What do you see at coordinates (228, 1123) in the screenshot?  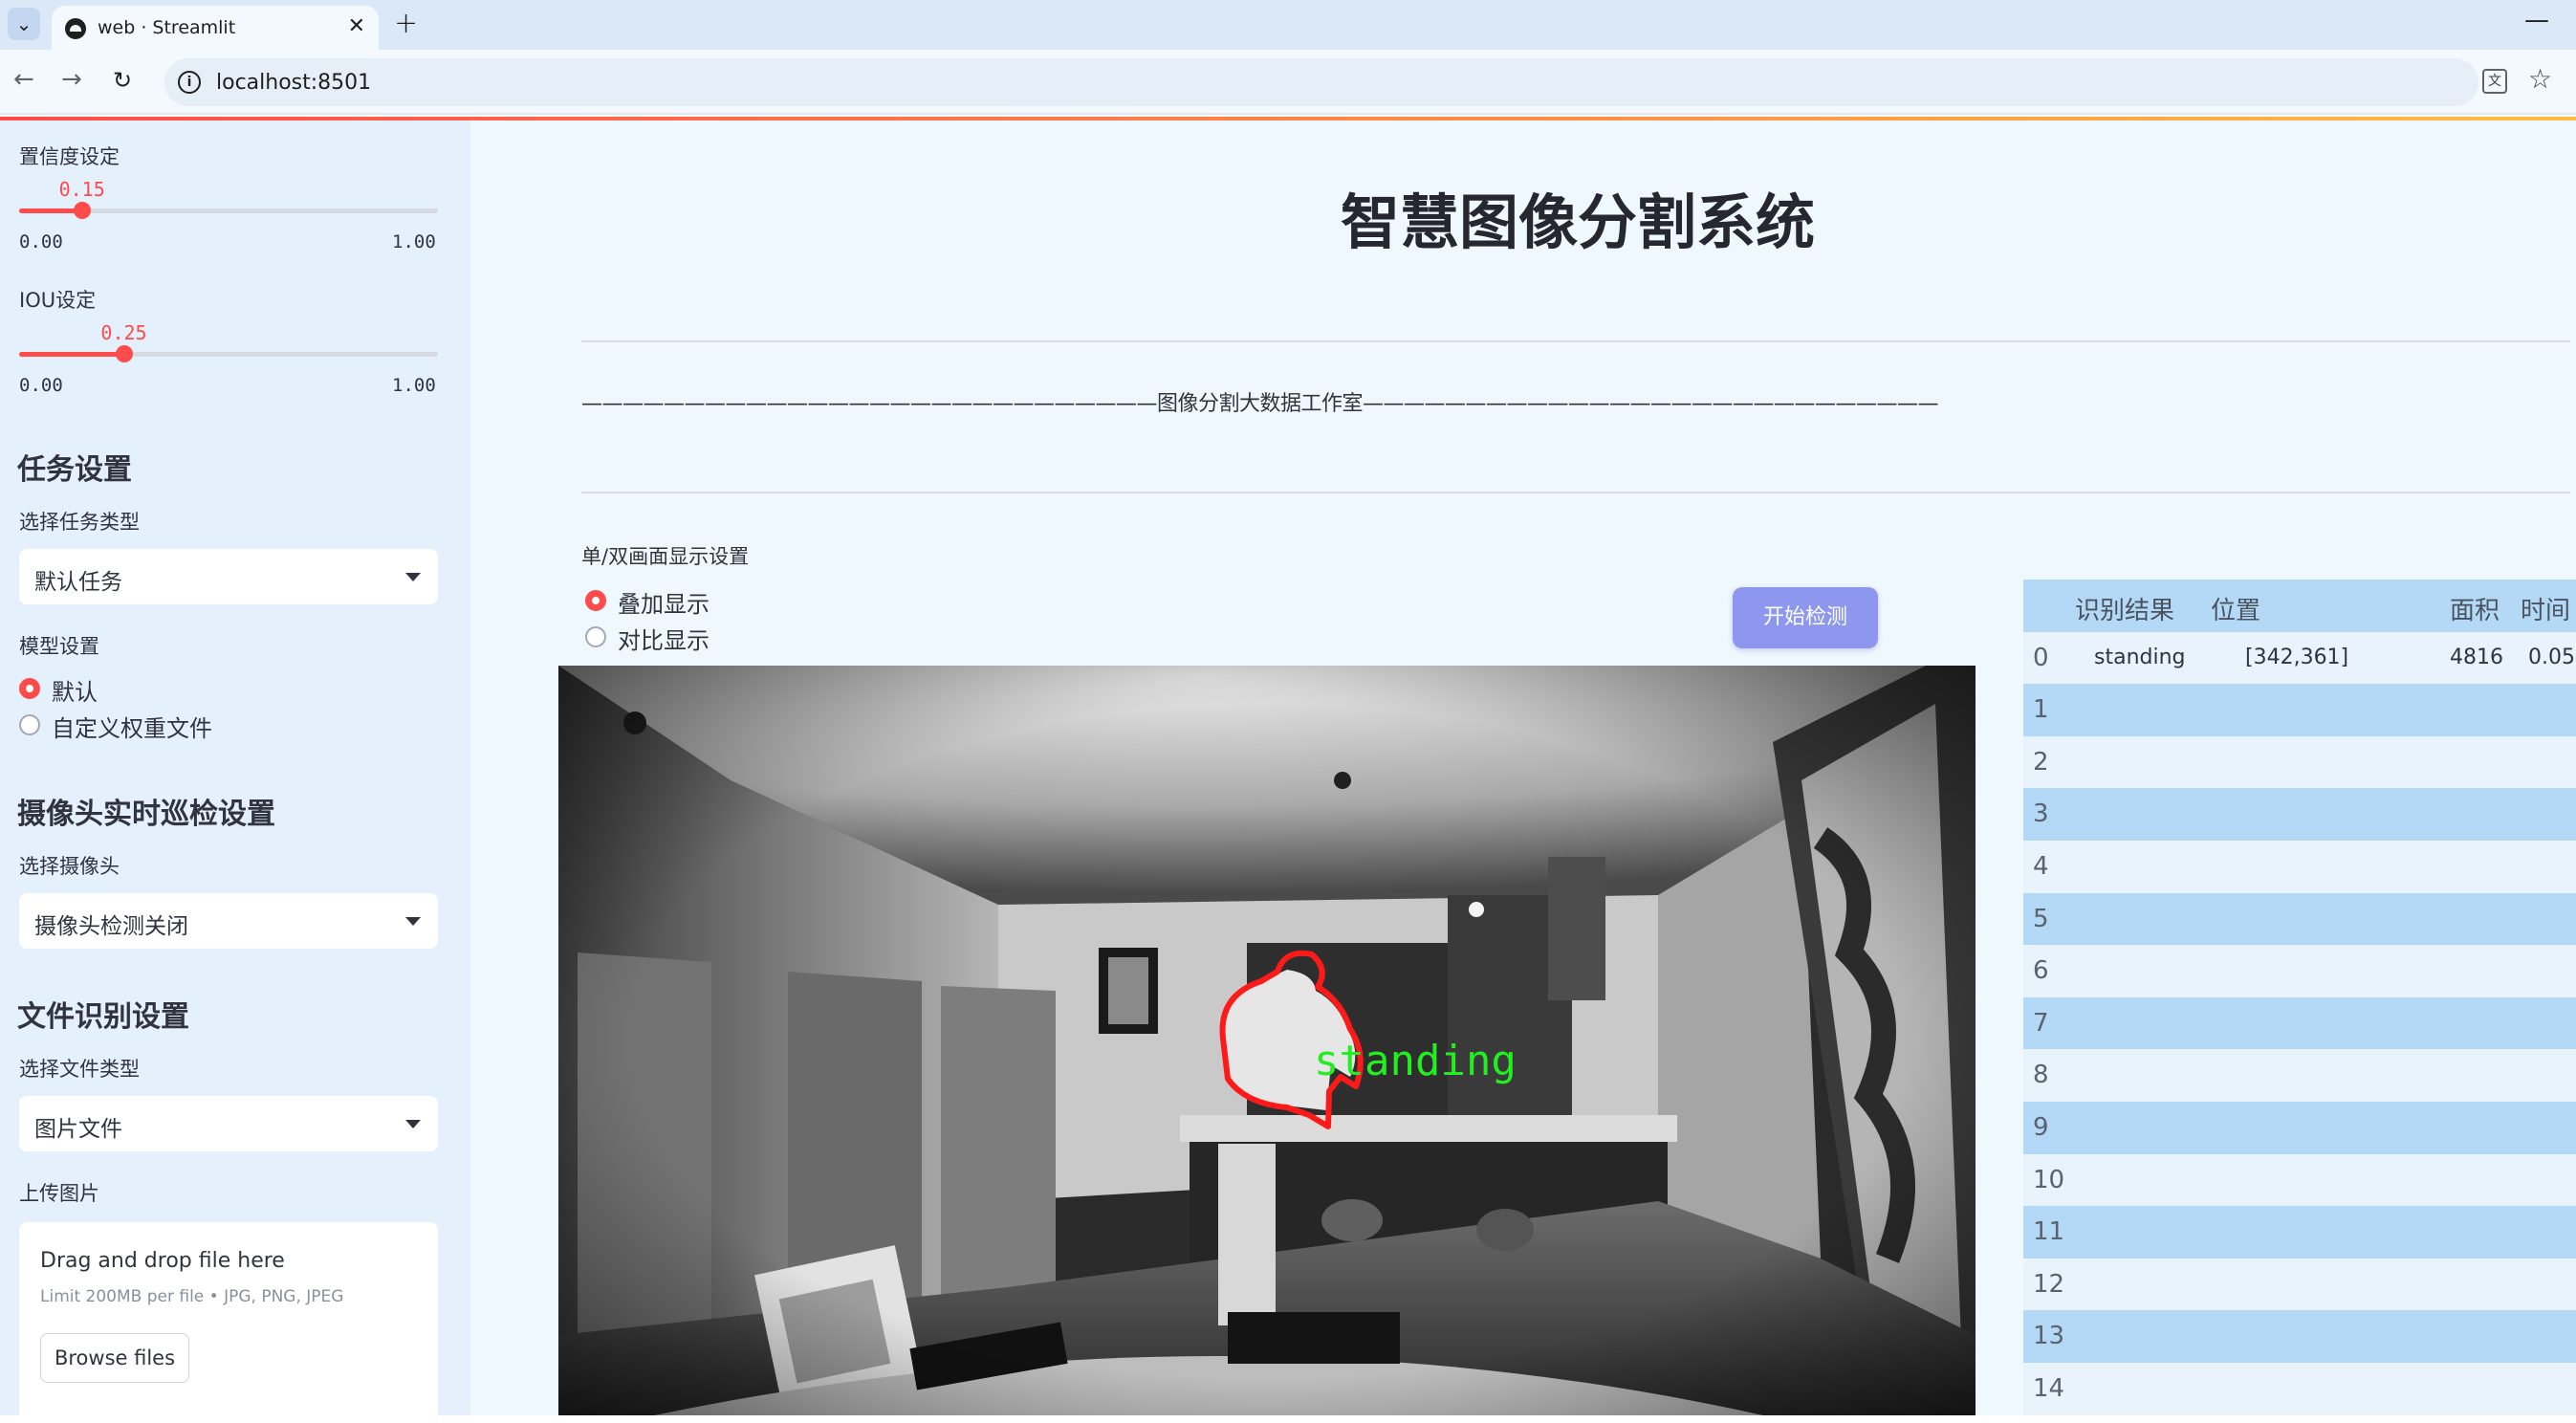 I see `file-type-select: 图片文件` at bounding box center [228, 1123].